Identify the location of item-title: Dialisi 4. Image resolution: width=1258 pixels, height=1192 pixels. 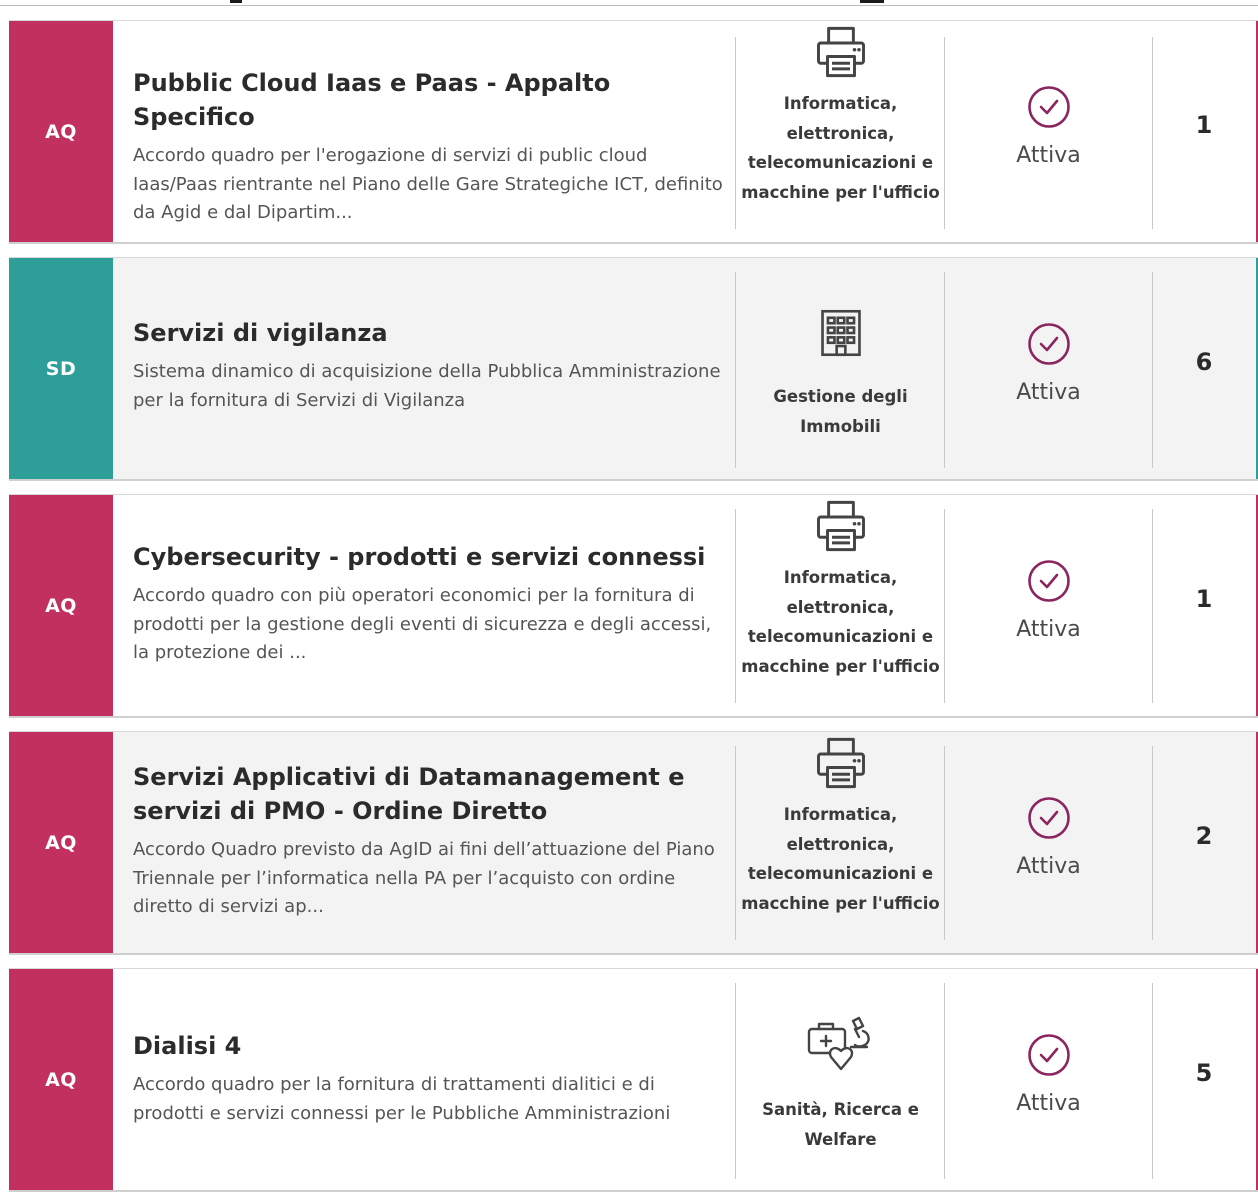
(428, 1046).